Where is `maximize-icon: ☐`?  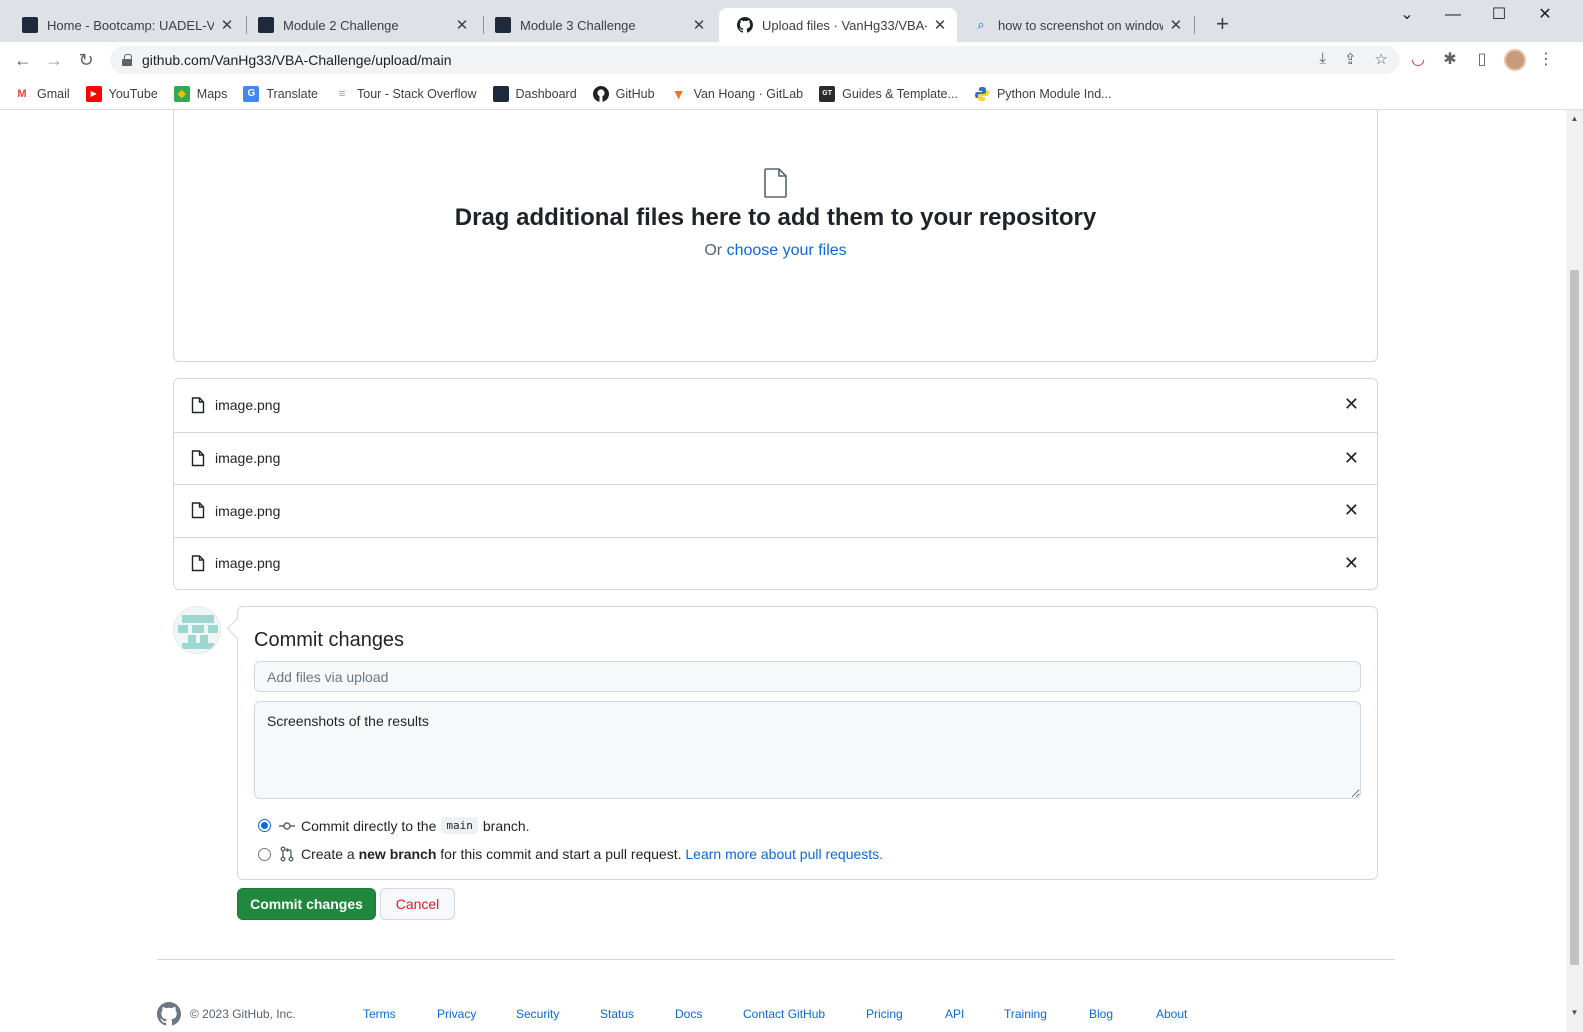 maximize-icon: ☐ is located at coordinates (1499, 15).